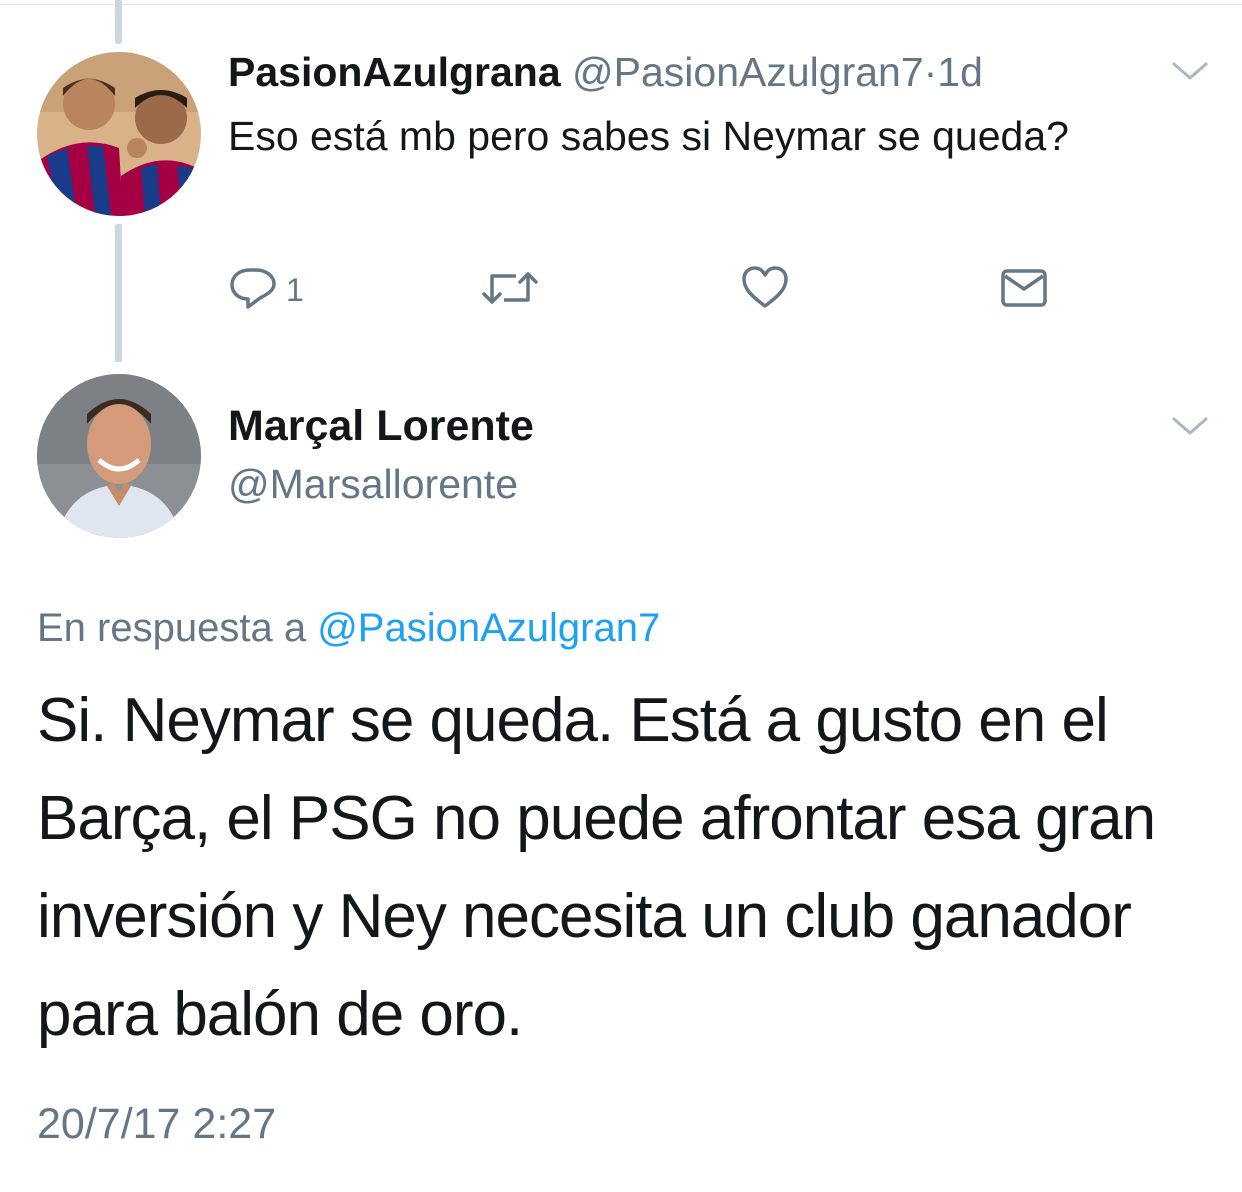 This screenshot has height=1192, width=1242. What do you see at coordinates (119, 134) in the screenshot?
I see `avatar-pasionazulgrana` at bounding box center [119, 134].